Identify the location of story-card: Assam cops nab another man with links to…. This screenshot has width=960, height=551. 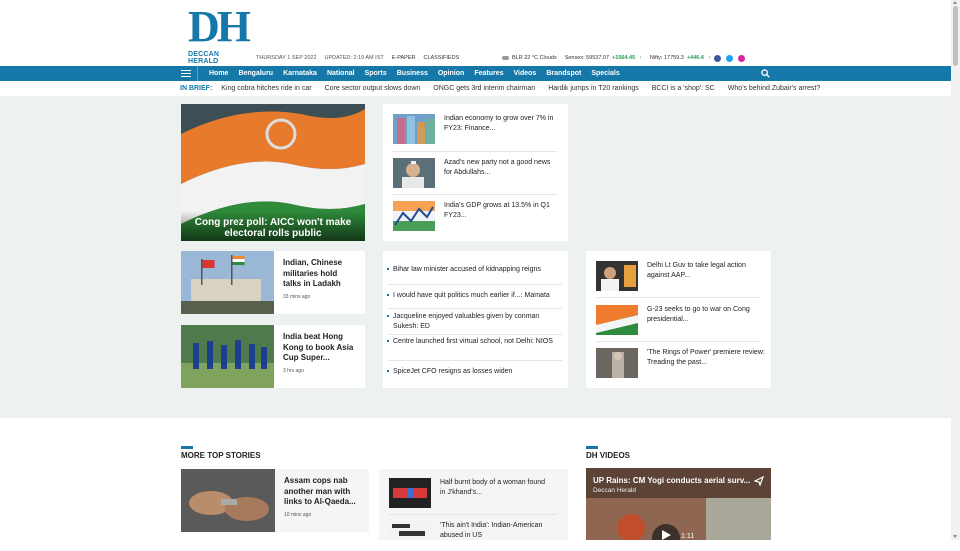
(275, 500).